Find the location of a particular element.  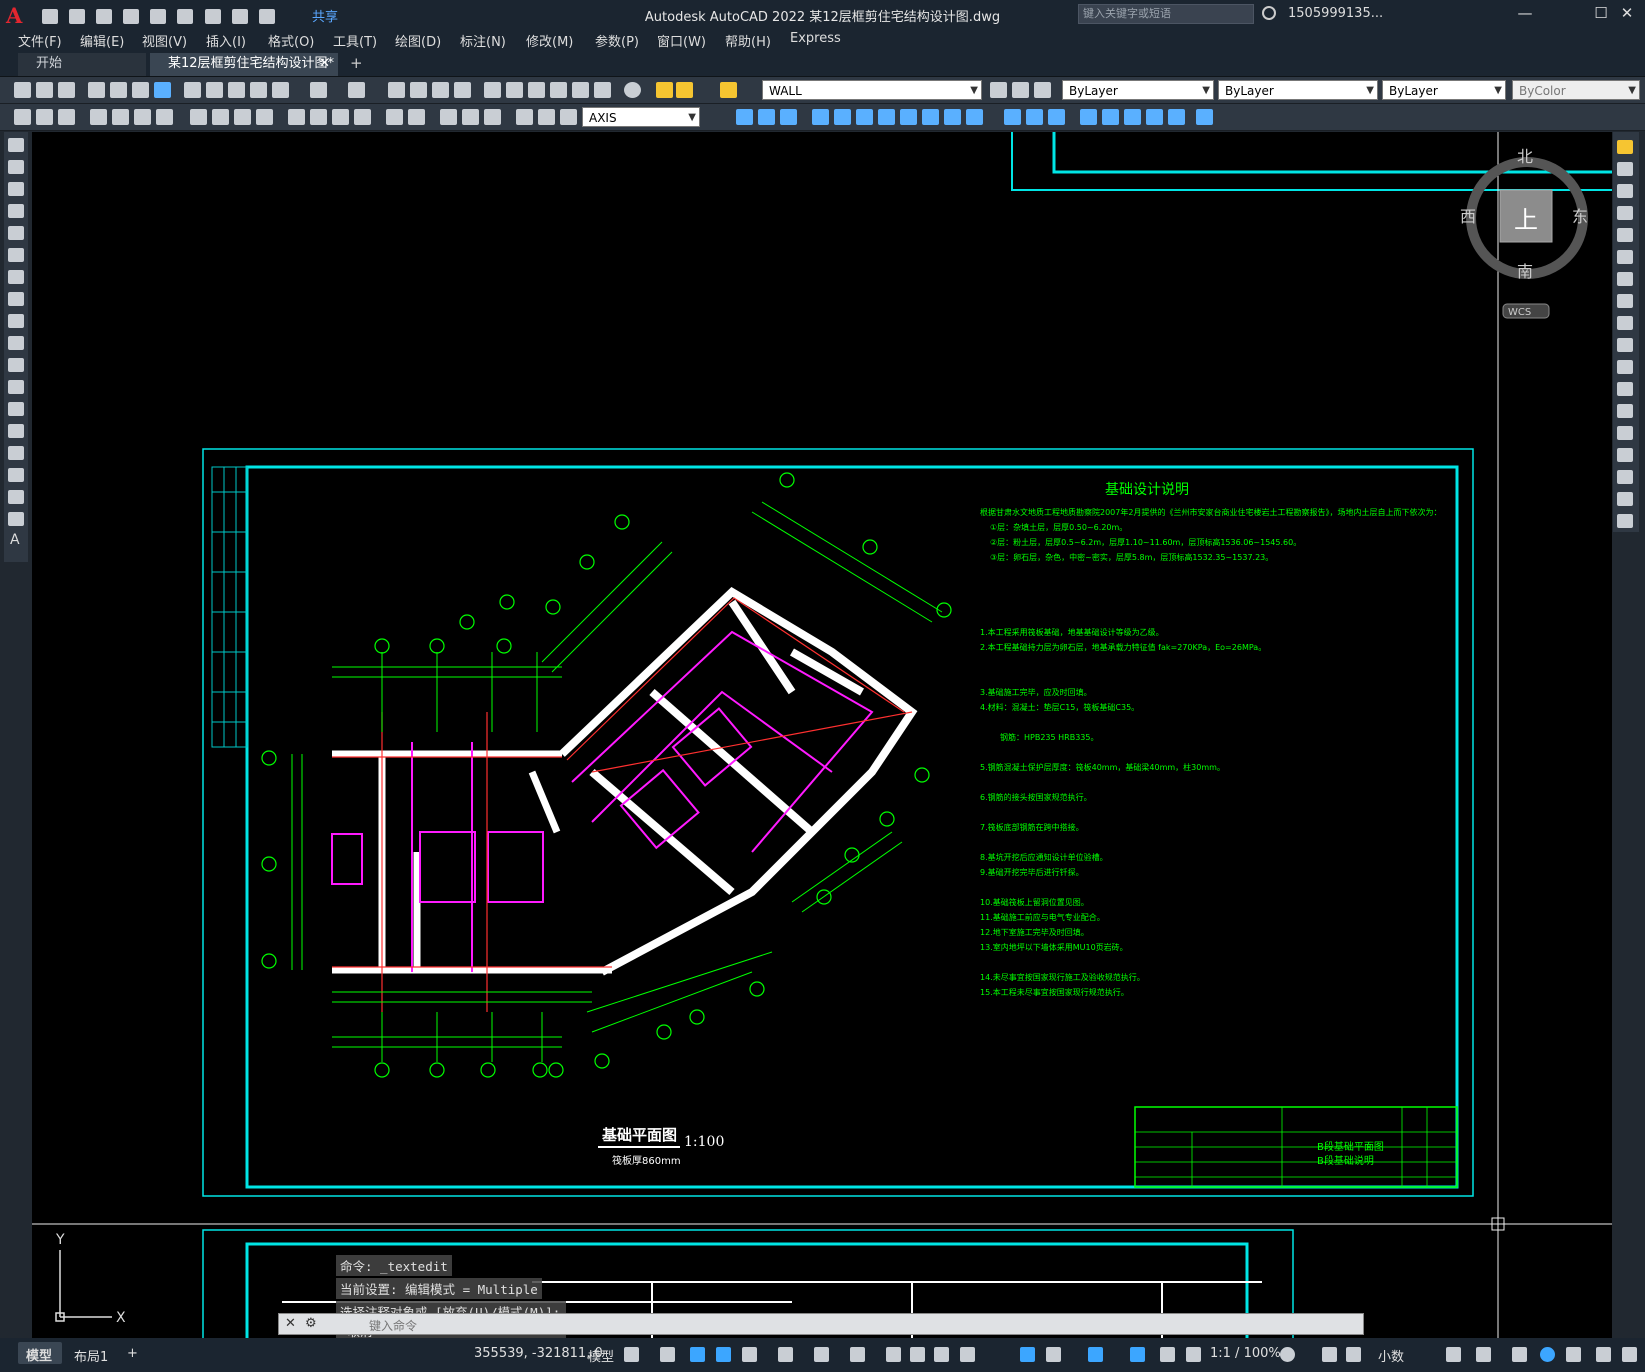

point-icon is located at coordinates (16, 431).